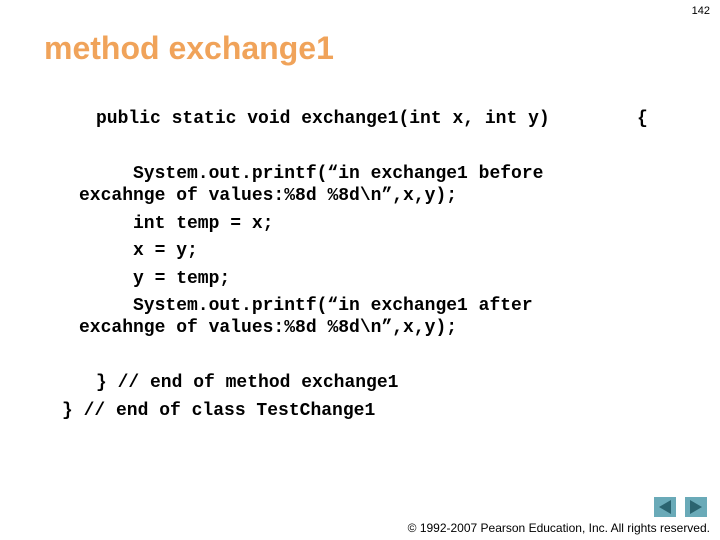 The height and width of the screenshot is (540, 720). What do you see at coordinates (268, 328) in the screenshot?
I see `printf-after-line-2: excahnge of values:%8d %8d\n”,x,y);` at bounding box center [268, 328].